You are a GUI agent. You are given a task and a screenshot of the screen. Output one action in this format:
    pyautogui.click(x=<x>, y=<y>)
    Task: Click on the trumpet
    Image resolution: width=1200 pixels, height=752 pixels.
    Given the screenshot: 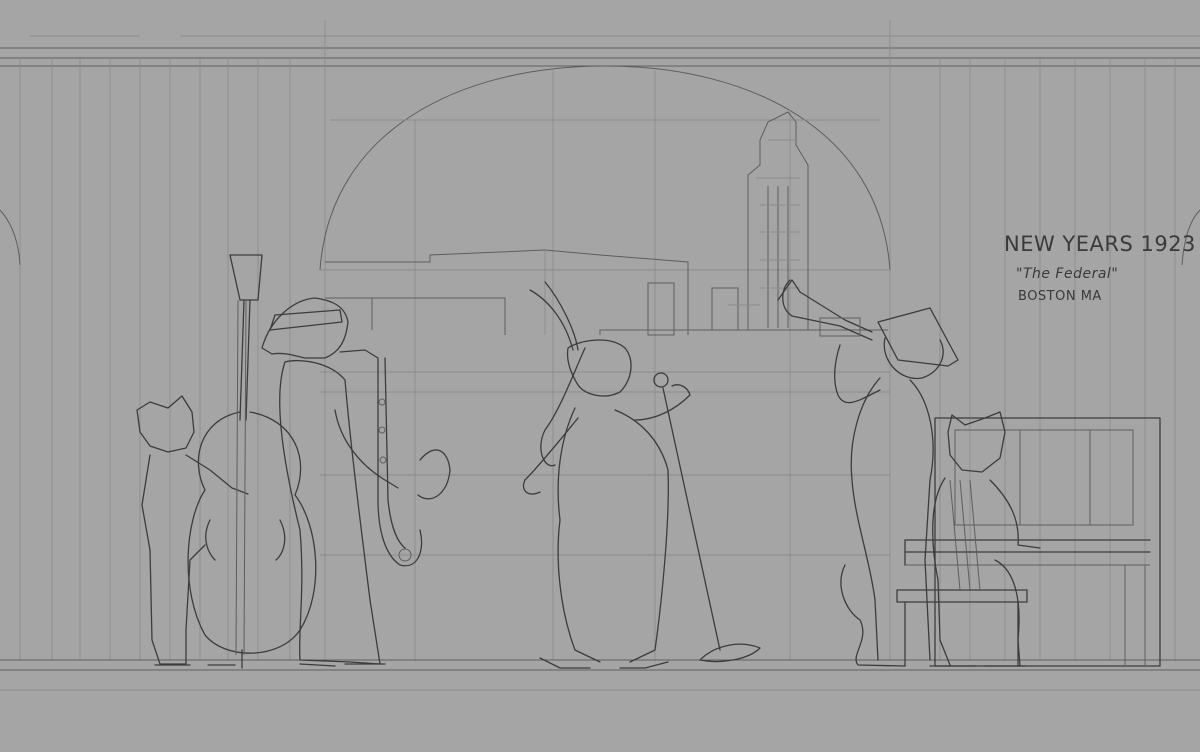 What is the action you would take?
    pyautogui.click(x=825, y=310)
    